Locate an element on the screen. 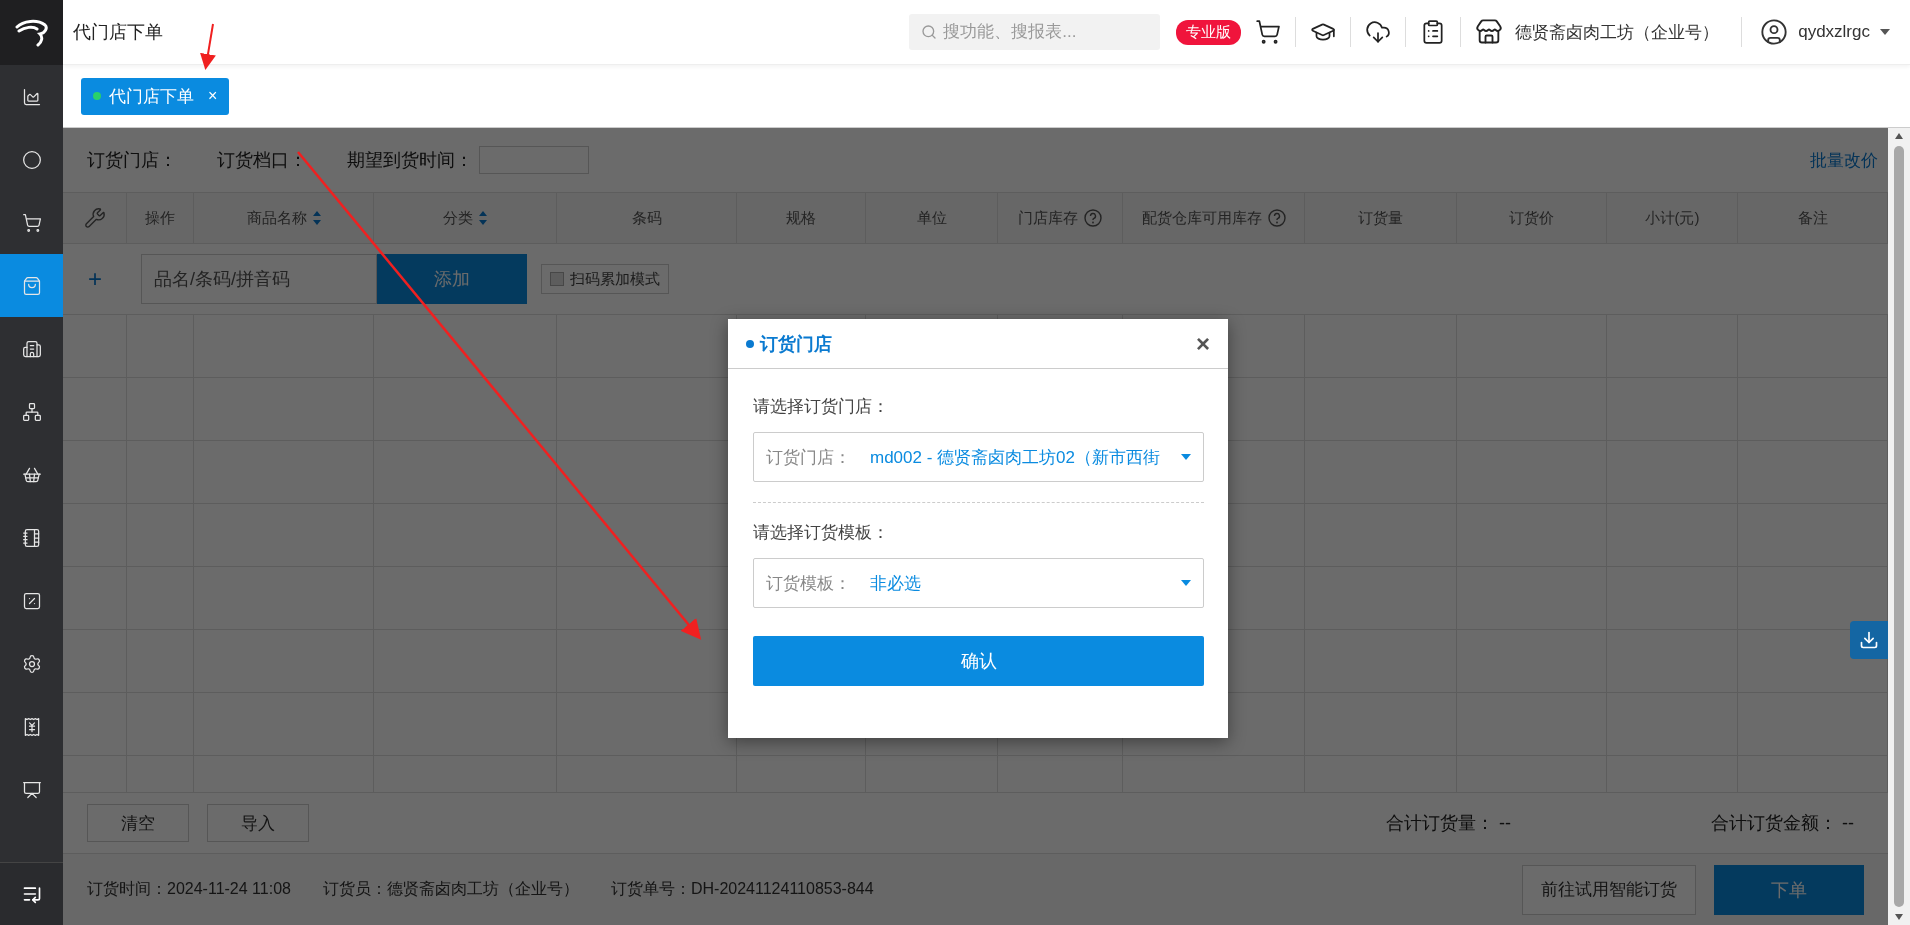 The height and width of the screenshot is (925, 1910). settings-icon is located at coordinates (31, 663).